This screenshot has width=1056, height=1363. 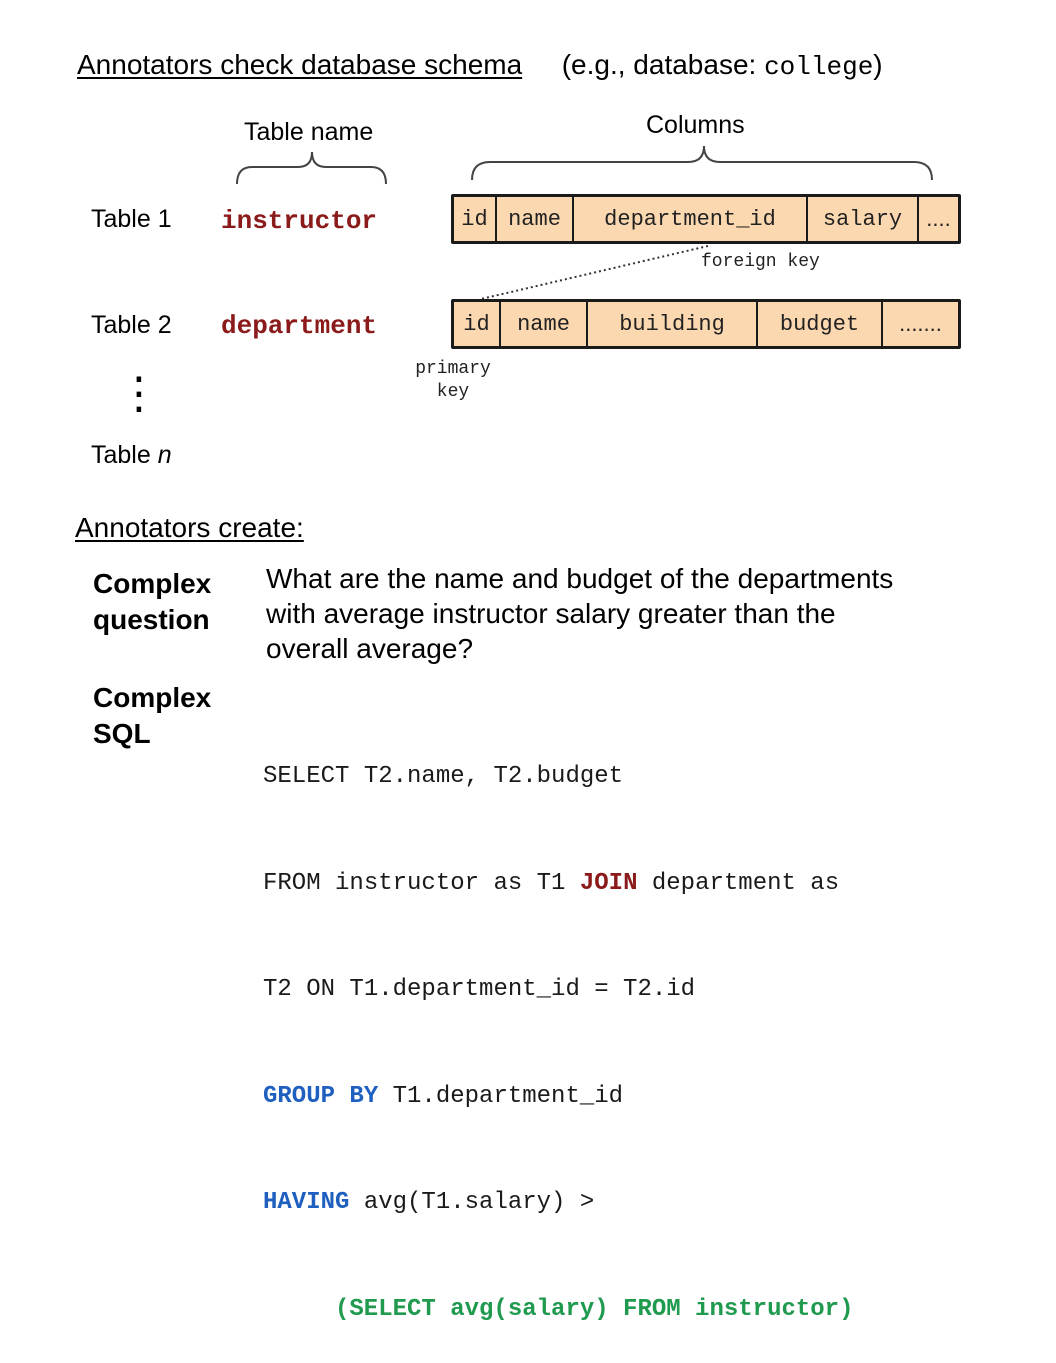 What do you see at coordinates (453, 392) in the screenshot?
I see `primary-key-label-line-2: key` at bounding box center [453, 392].